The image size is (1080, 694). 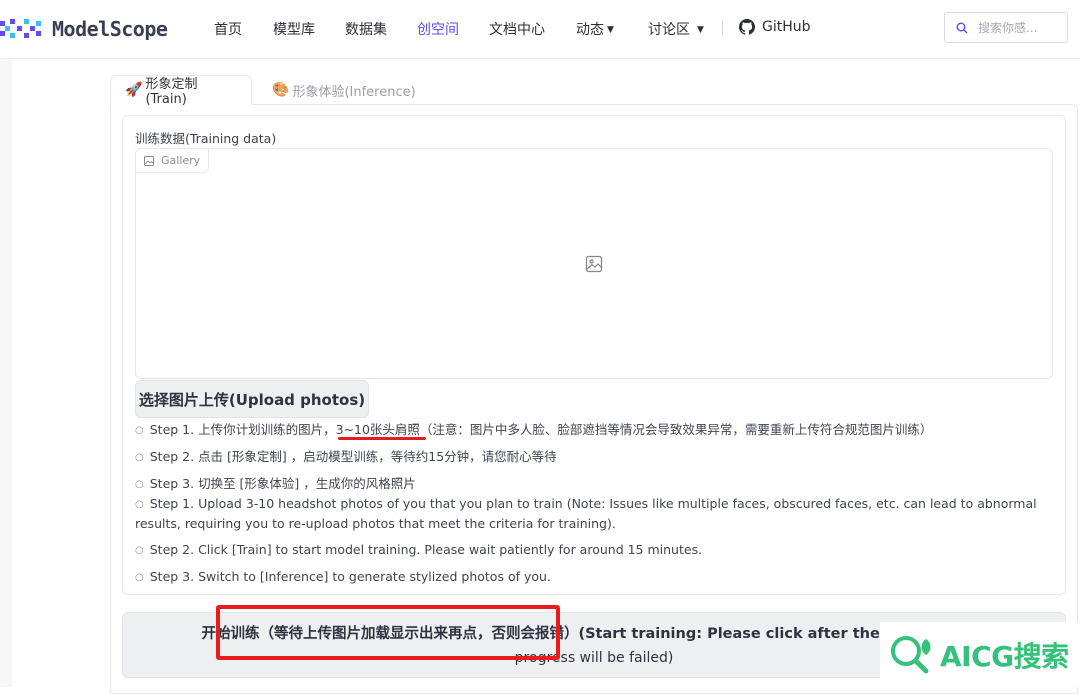 What do you see at coordinates (962, 27) in the screenshot?
I see `search-icon` at bounding box center [962, 27].